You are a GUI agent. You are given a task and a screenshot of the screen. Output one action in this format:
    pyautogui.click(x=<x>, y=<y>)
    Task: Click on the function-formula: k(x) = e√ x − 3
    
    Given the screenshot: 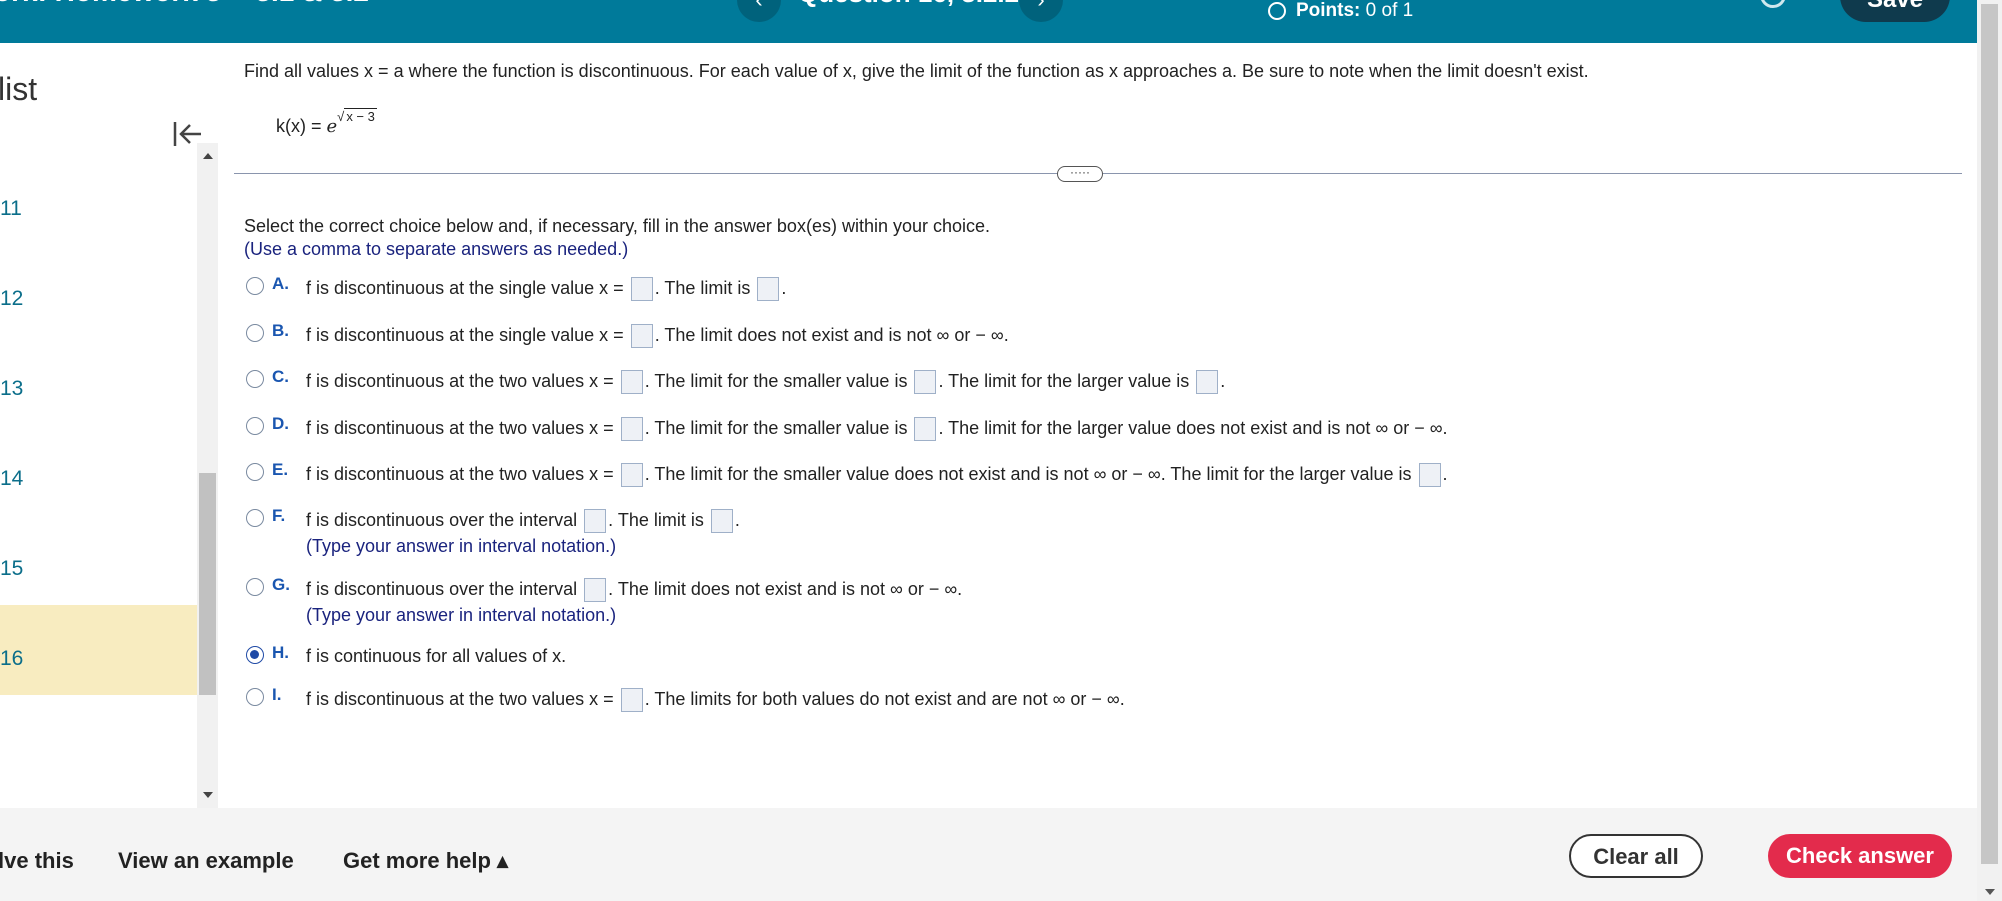 What is the action you would take?
    pyautogui.click(x=326, y=122)
    